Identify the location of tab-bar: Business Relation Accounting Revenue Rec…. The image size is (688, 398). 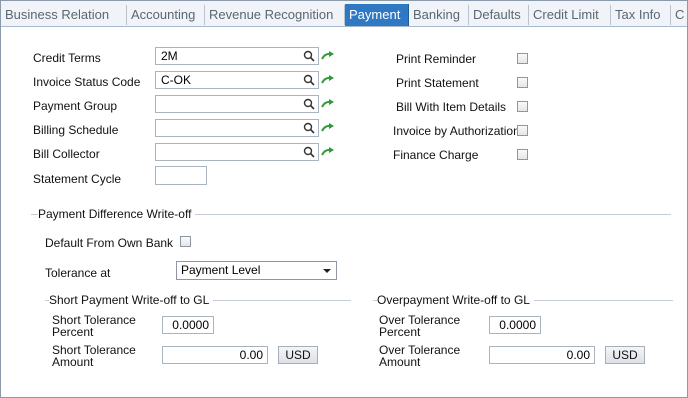
(344, 14).